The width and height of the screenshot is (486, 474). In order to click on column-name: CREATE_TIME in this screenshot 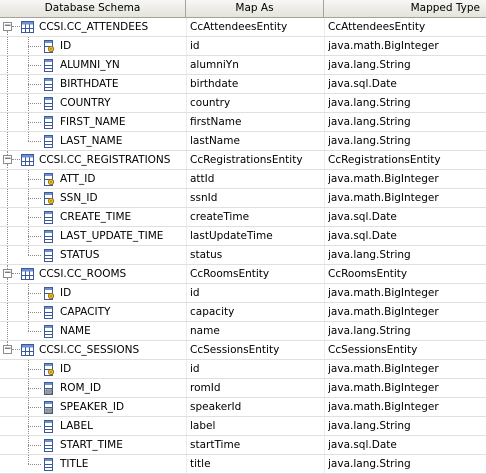, I will do `click(96, 217)`.